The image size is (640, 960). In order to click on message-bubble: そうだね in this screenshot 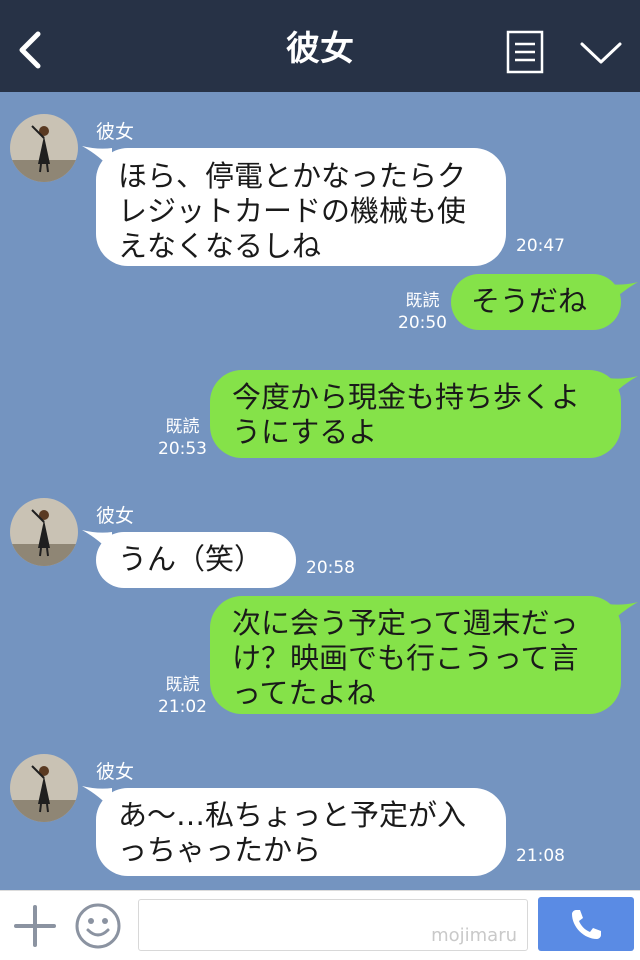, I will do `click(536, 302)`.